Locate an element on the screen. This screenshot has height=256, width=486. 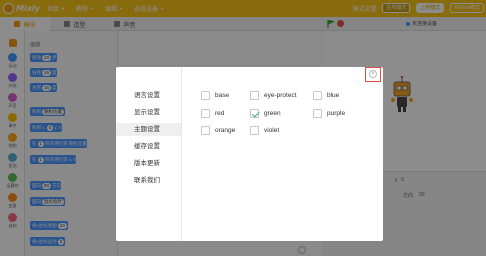
theme-option-green: green is located at coordinates (265, 113).